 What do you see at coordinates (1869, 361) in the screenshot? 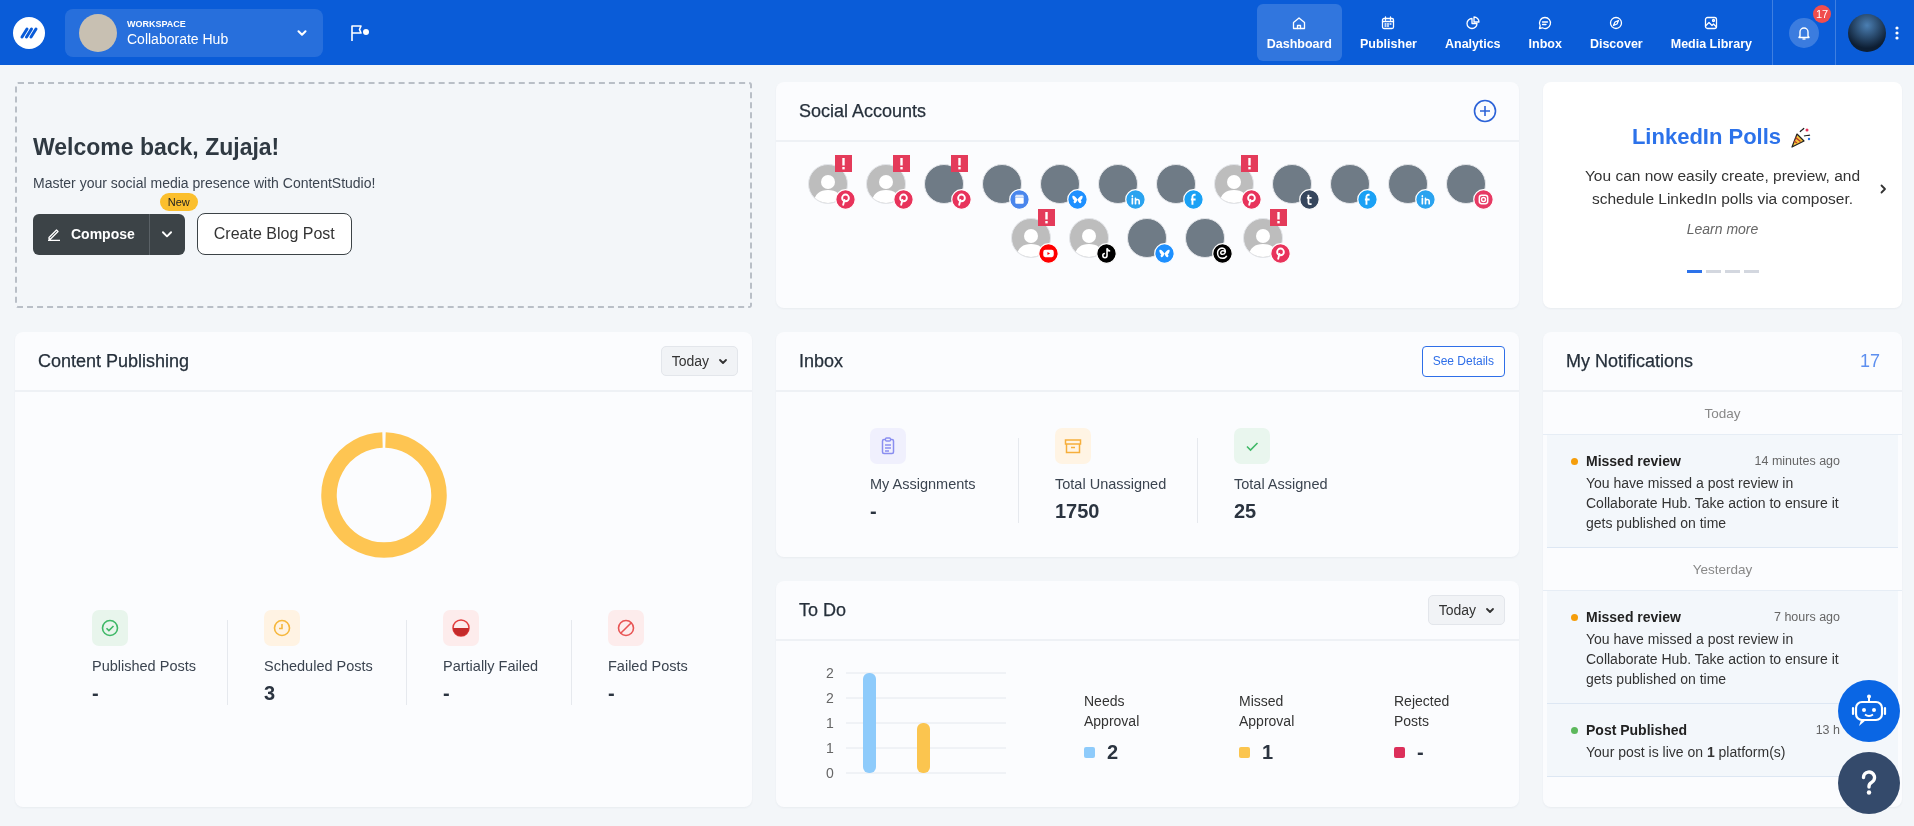
I see `notification-count: 17` at bounding box center [1869, 361].